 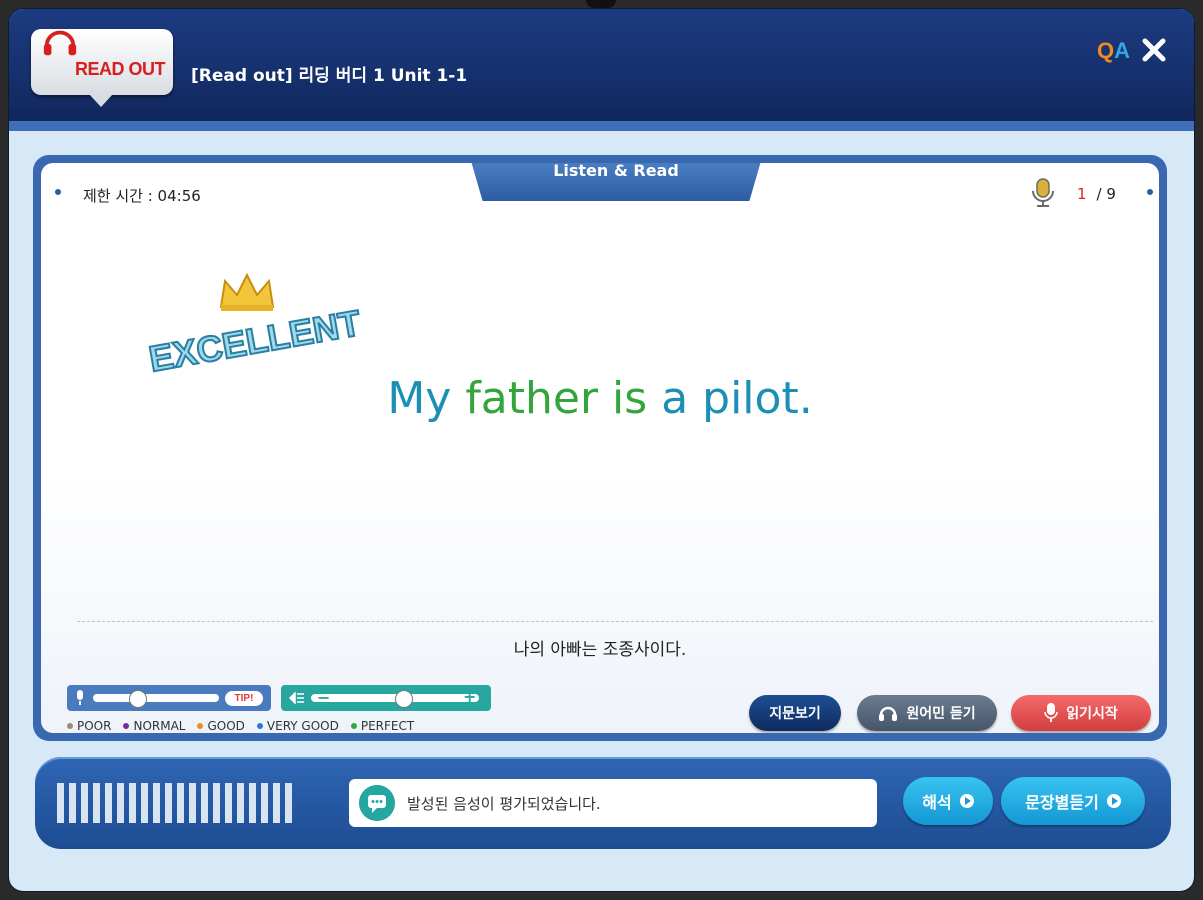 What do you see at coordinates (255, 341) in the screenshot?
I see `excellent-text: EXCELLENT` at bounding box center [255, 341].